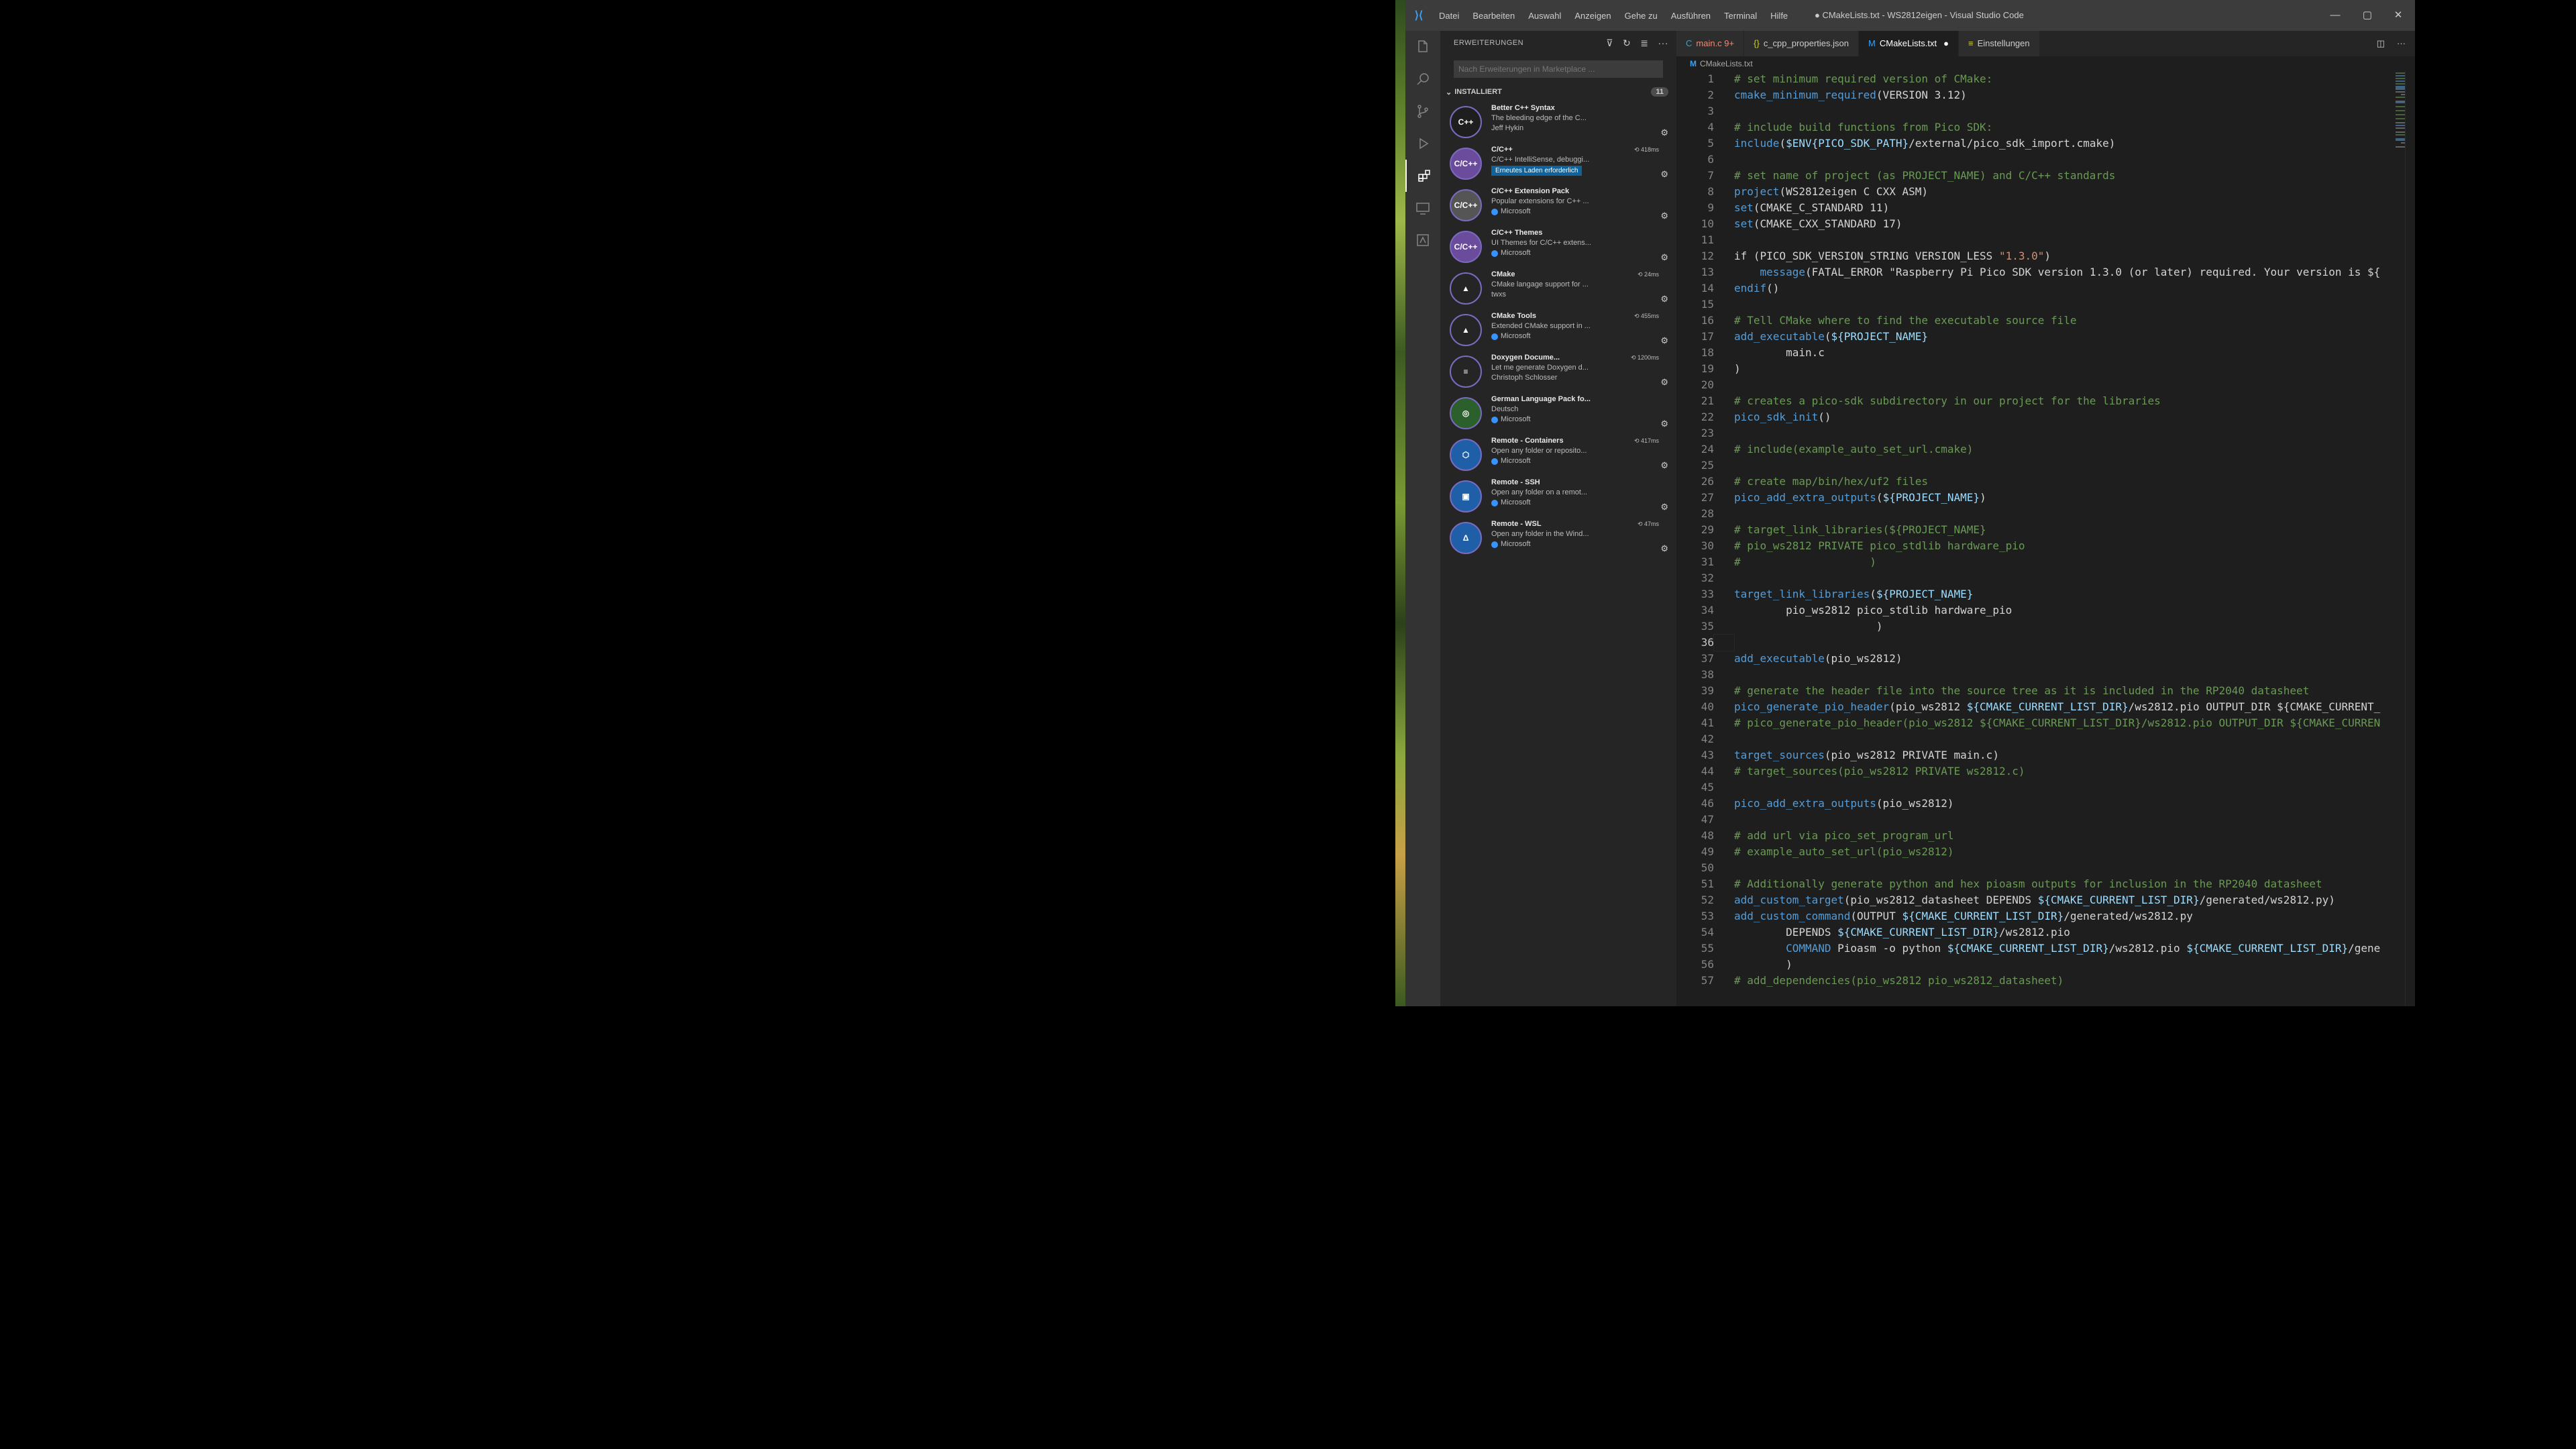 Image resolution: width=2576 pixels, height=1449 pixels. What do you see at coordinates (2035, 627) in the screenshot?
I see `code-line: 35 )` at bounding box center [2035, 627].